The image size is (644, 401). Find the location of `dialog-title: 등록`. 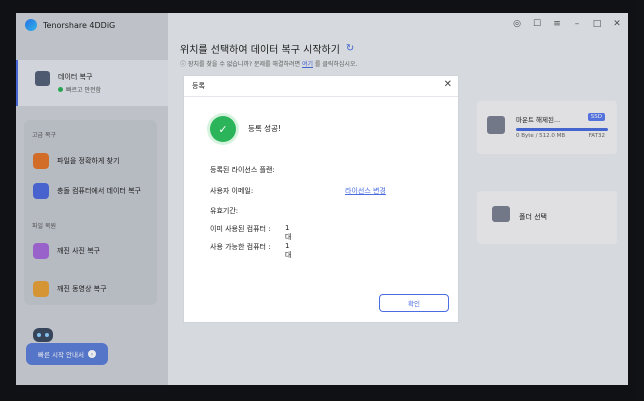

dialog-title: 등록 is located at coordinates (198, 86).